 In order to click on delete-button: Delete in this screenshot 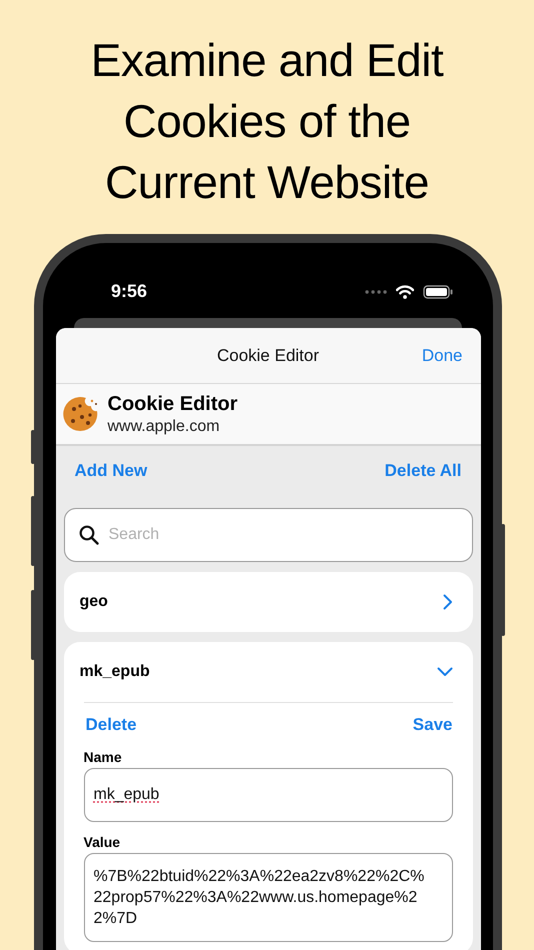, I will do `click(111, 725)`.